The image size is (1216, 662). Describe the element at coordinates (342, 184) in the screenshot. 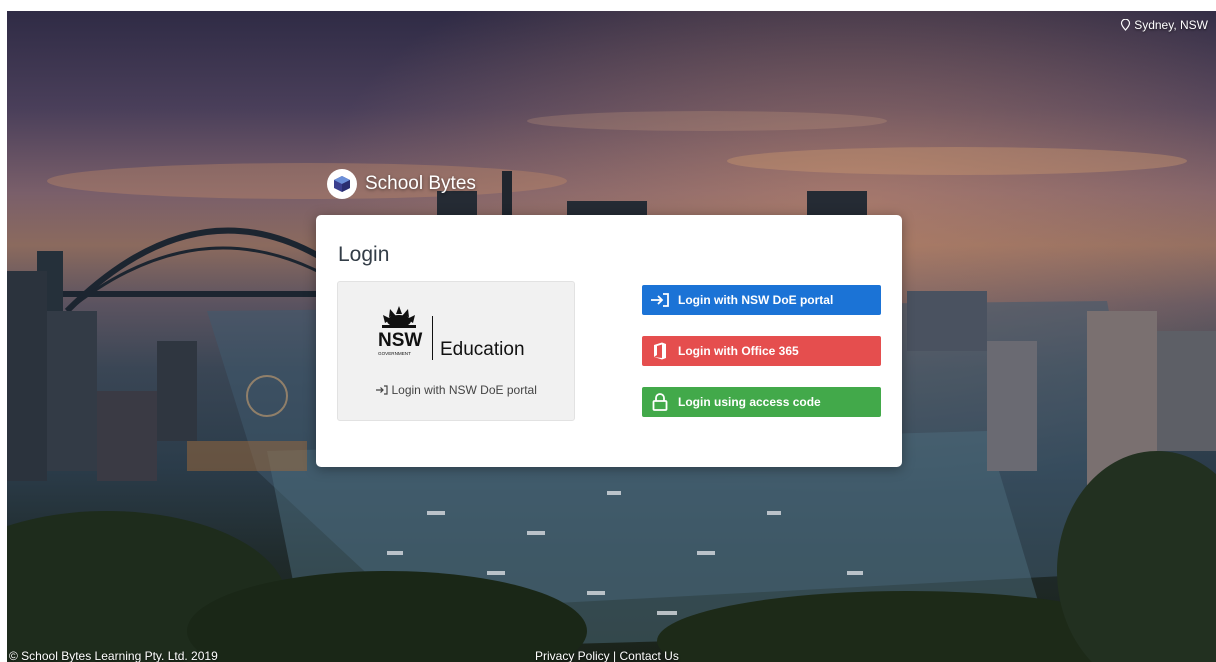

I see `school-bytes-logo-icon` at that location.